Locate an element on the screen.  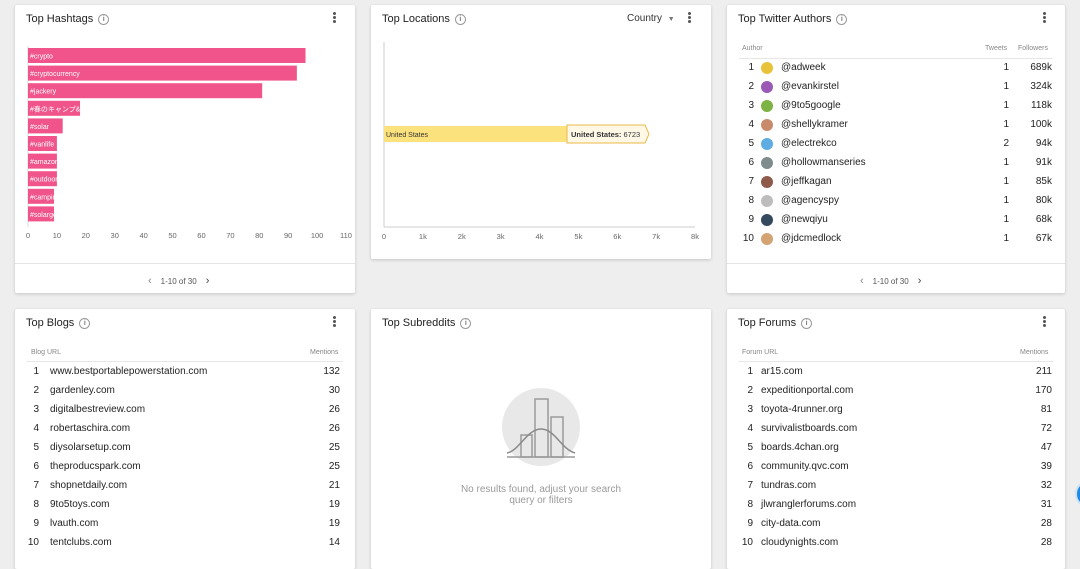
forum-row: 3 toyota-4runner.org 81 is located at coordinates (896, 409).